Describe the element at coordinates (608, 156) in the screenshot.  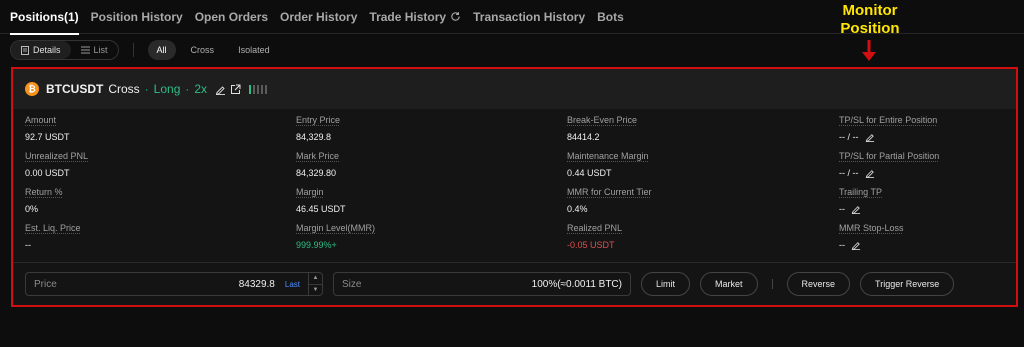
I see `maint-margin-label: Maintenance Margin` at that location.